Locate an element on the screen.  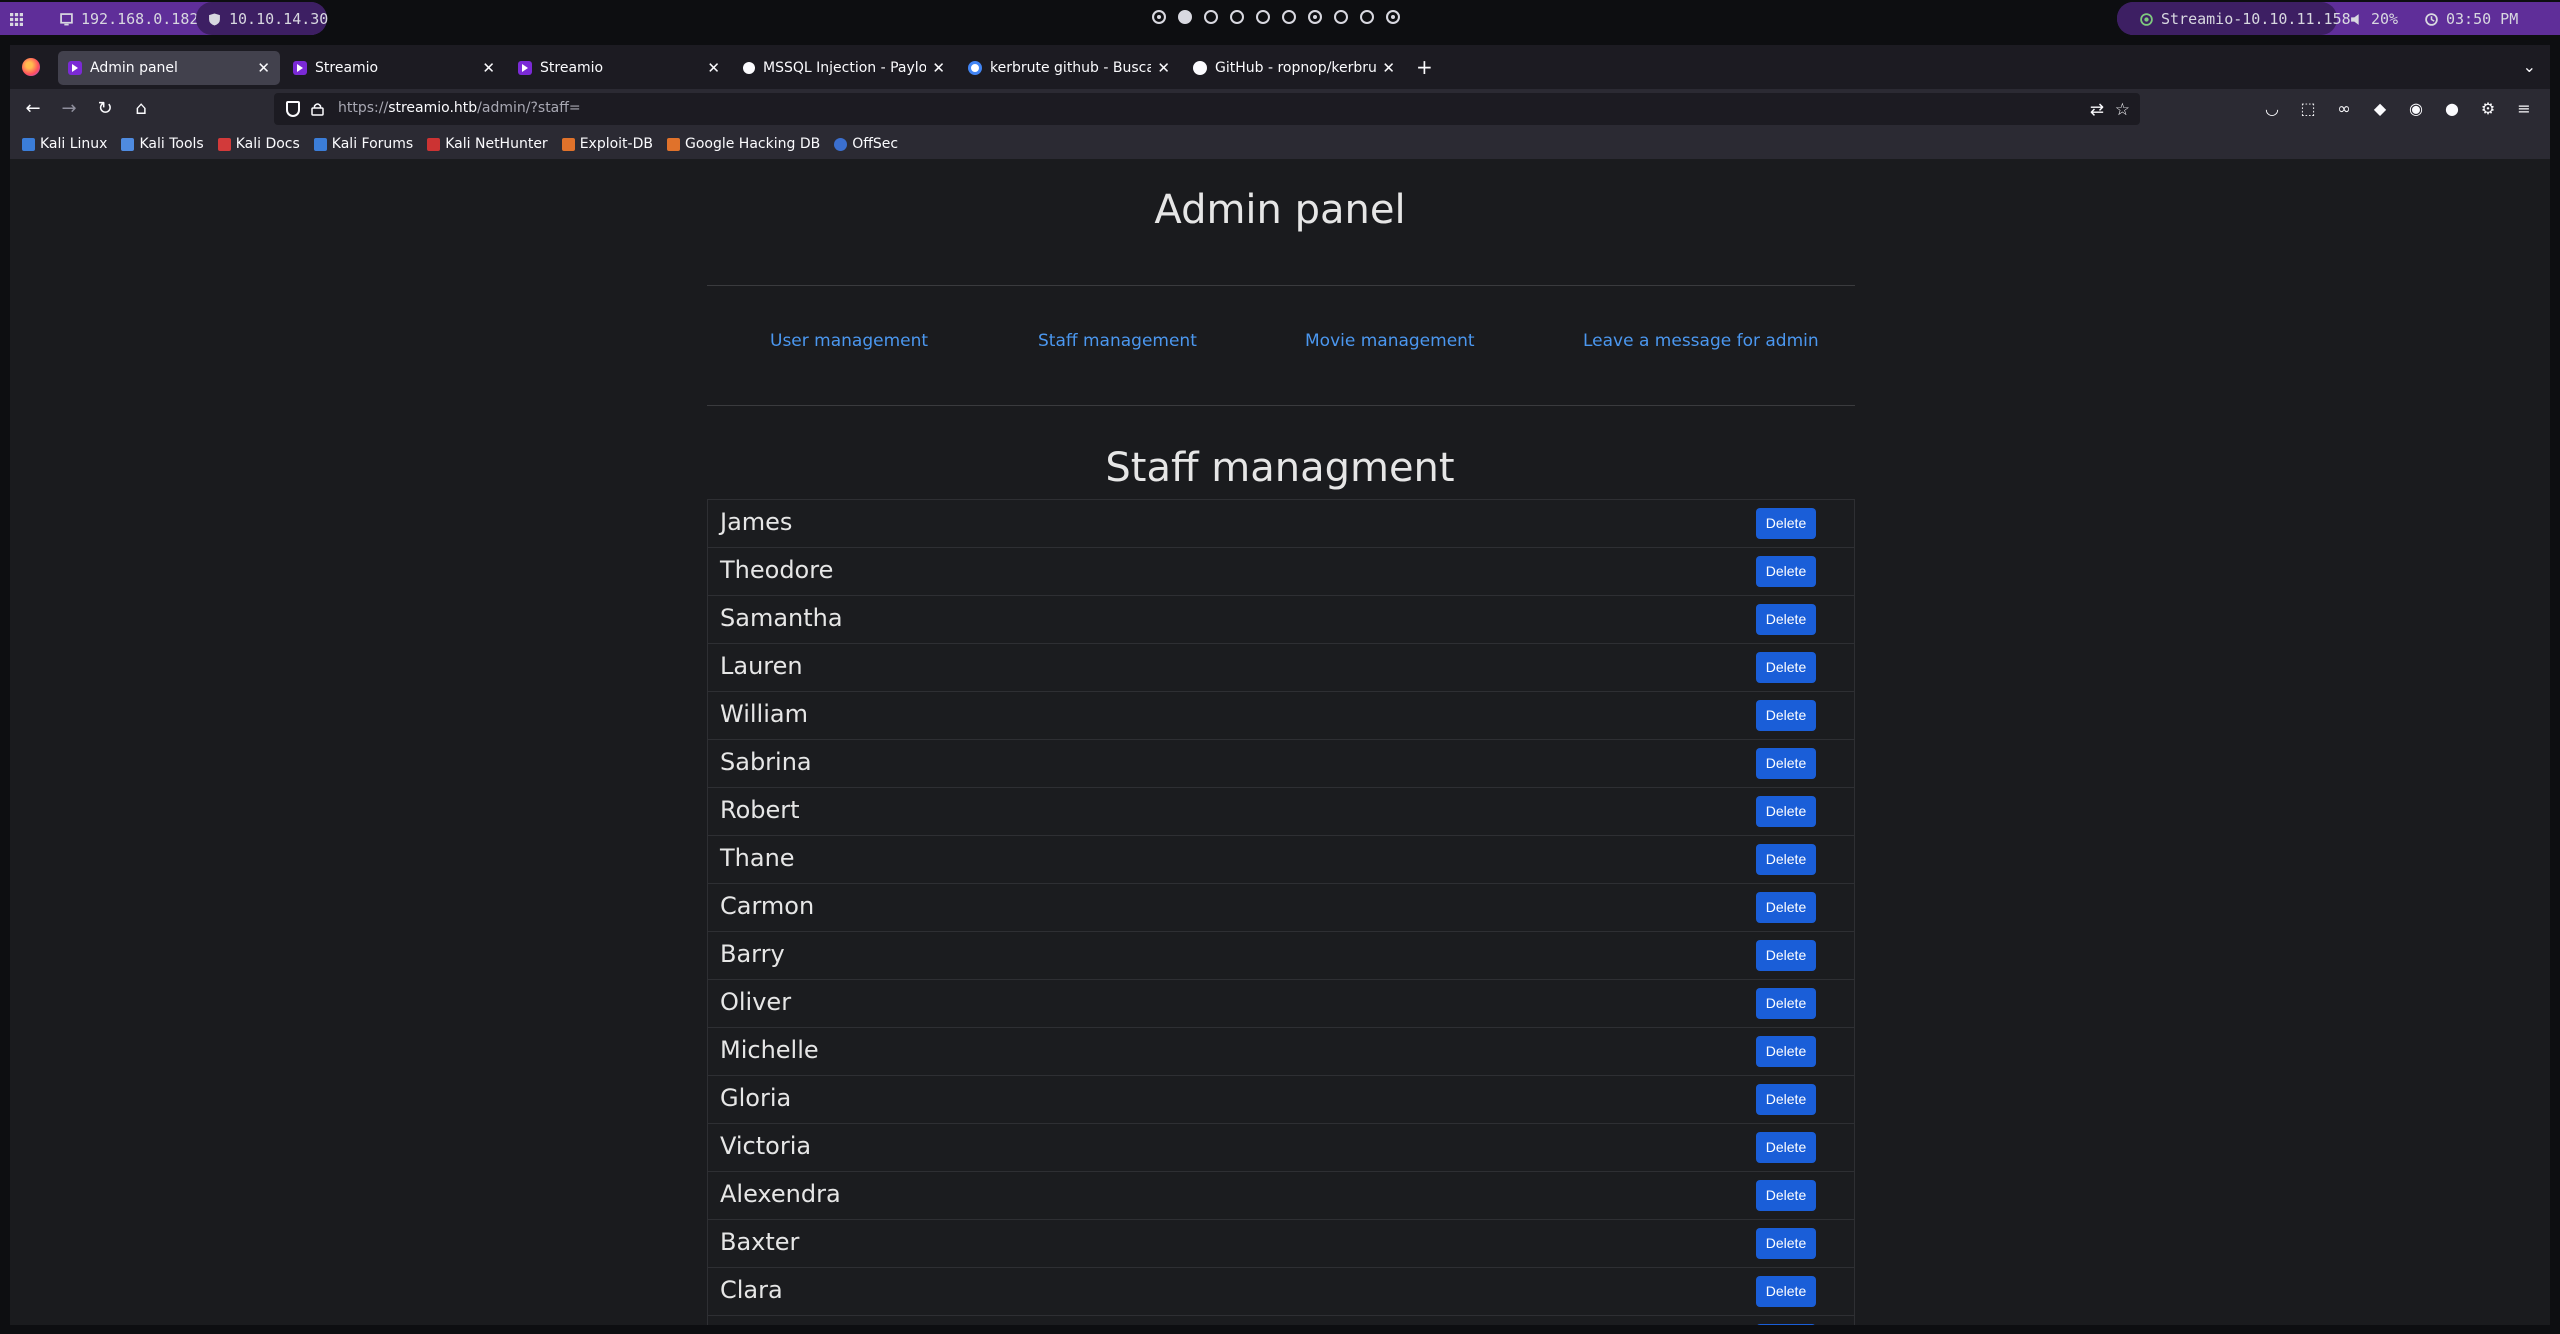
staff-row: Robert Delete is located at coordinates (1281, 812).